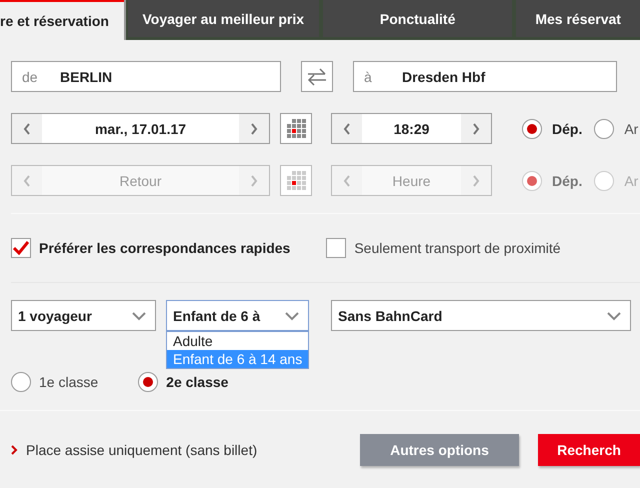 The width and height of the screenshot is (640, 488). I want to click on time-stepper: 18:29, so click(411, 128).